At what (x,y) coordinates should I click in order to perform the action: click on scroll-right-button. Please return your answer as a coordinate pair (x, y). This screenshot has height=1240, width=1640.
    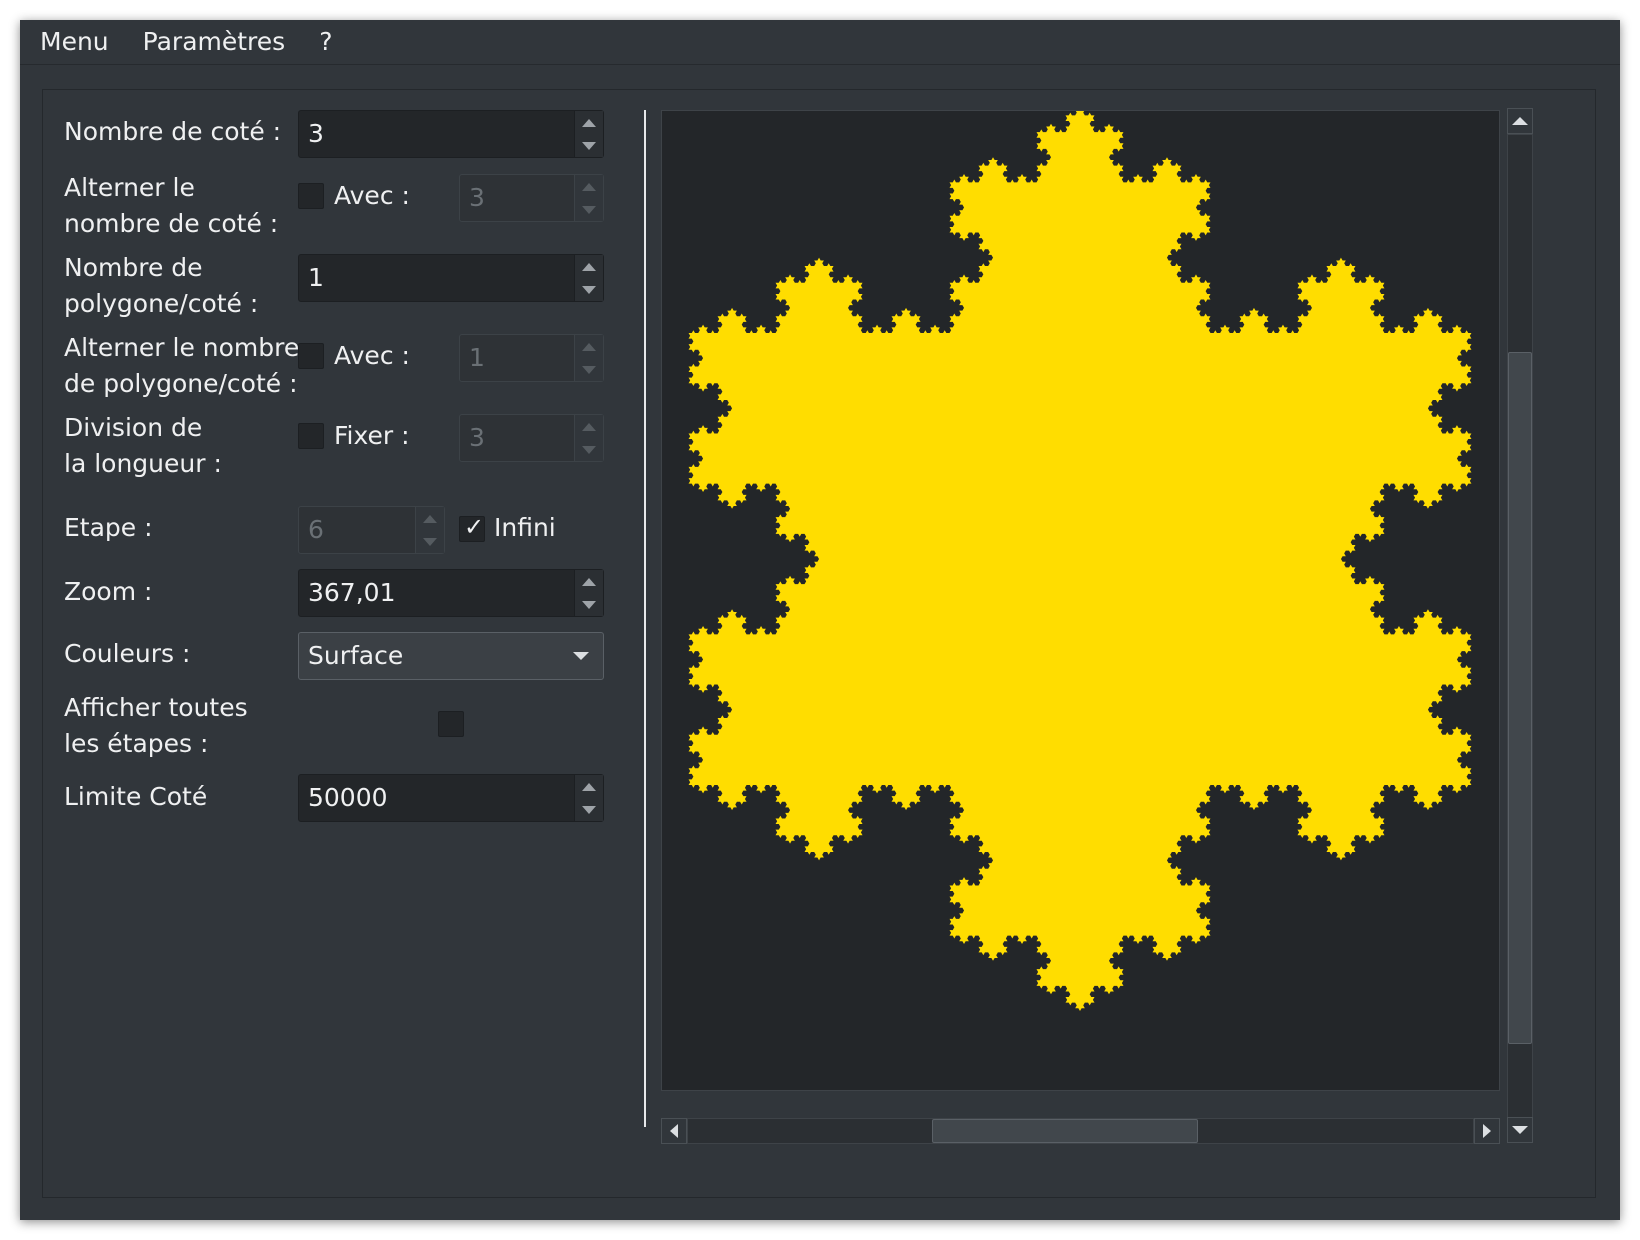
    Looking at the image, I should click on (1487, 1131).